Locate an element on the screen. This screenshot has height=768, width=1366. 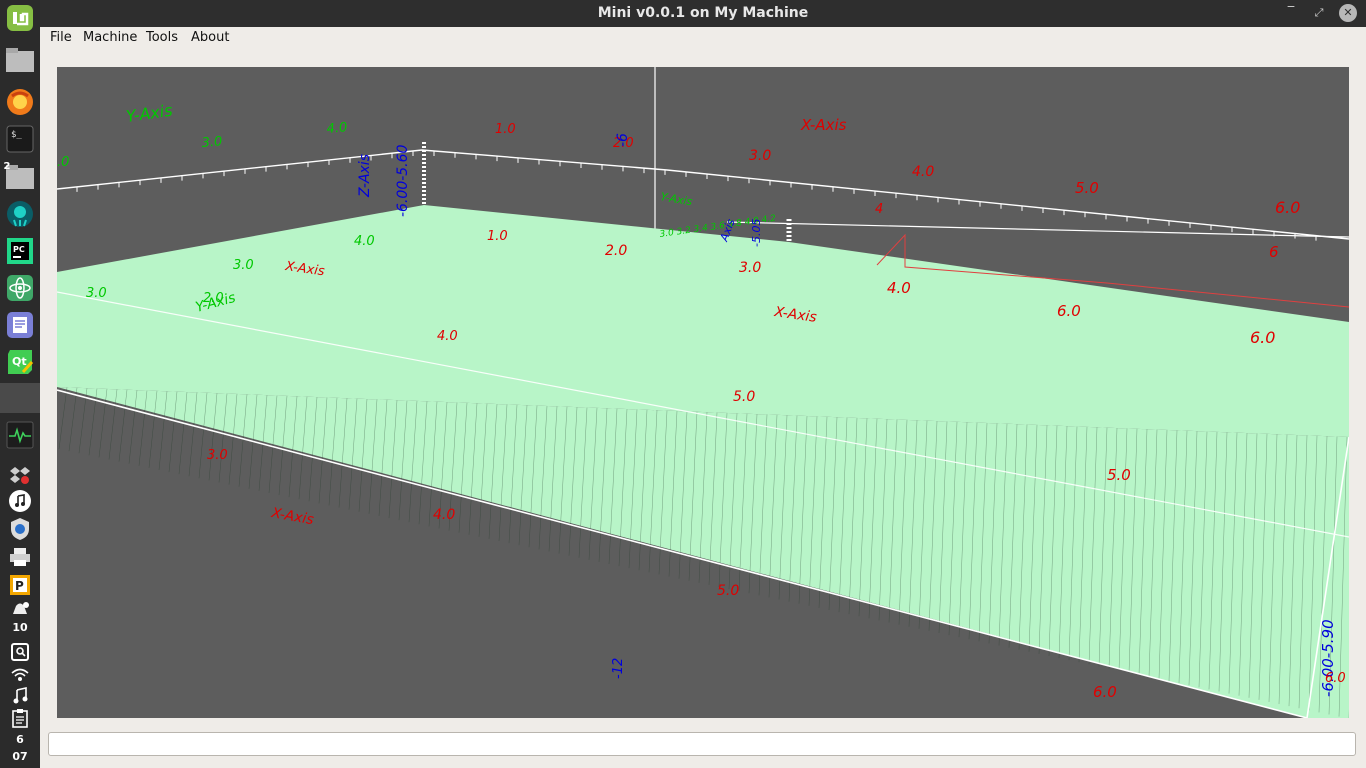
svg-text: Qt is located at coordinates (19, 361).